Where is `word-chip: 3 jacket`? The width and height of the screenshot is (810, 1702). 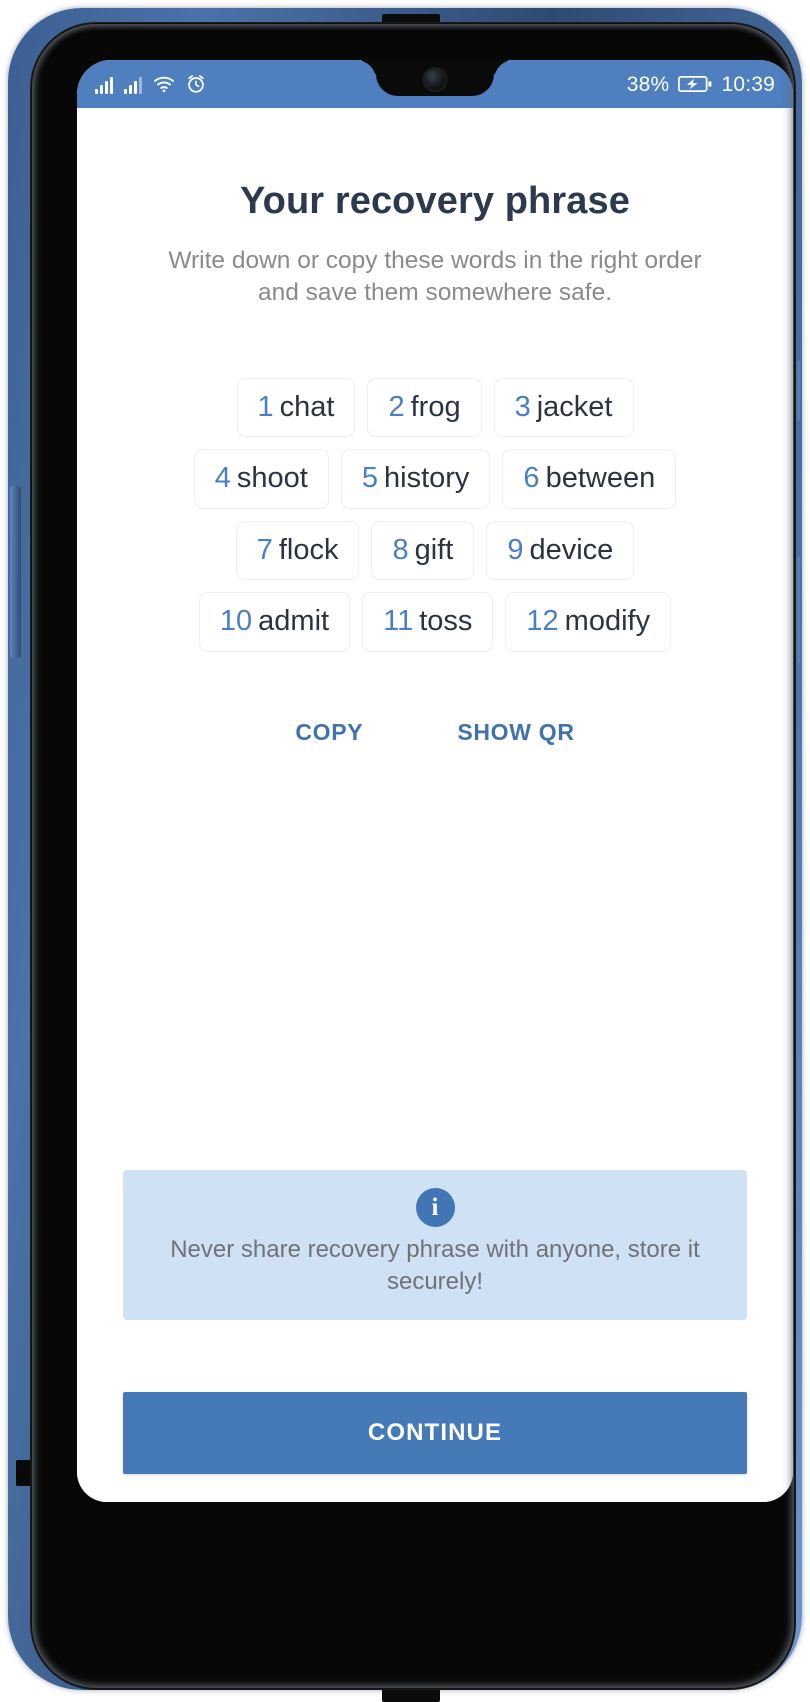 word-chip: 3 jacket is located at coordinates (563, 407).